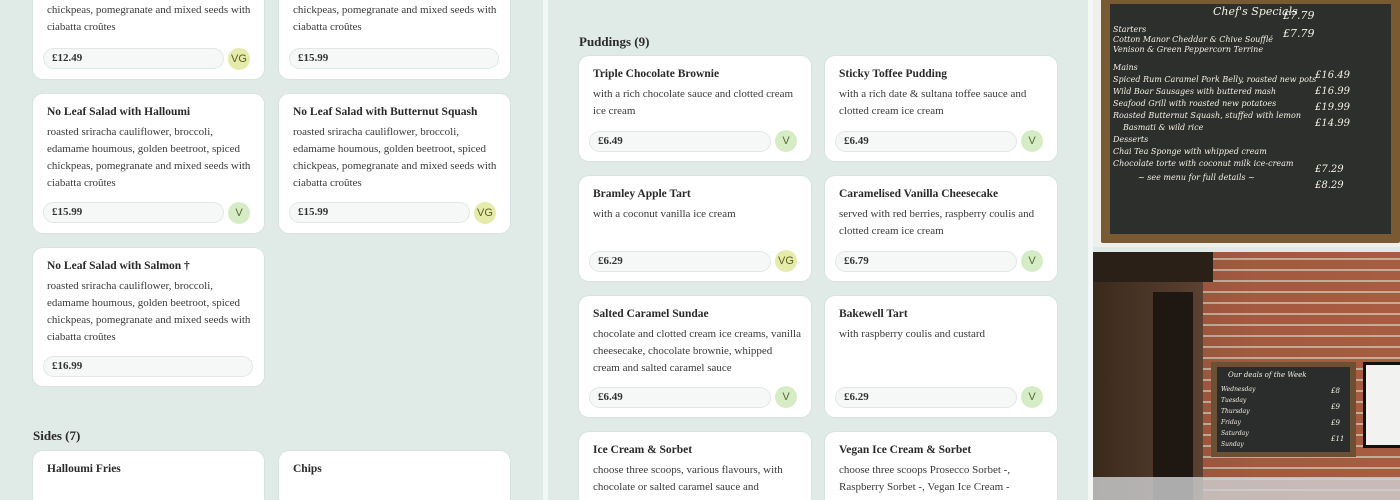 The height and width of the screenshot is (500, 1400). Describe the element at coordinates (148, 475) in the screenshot. I see `menu-card: Halloumi Fries` at that location.